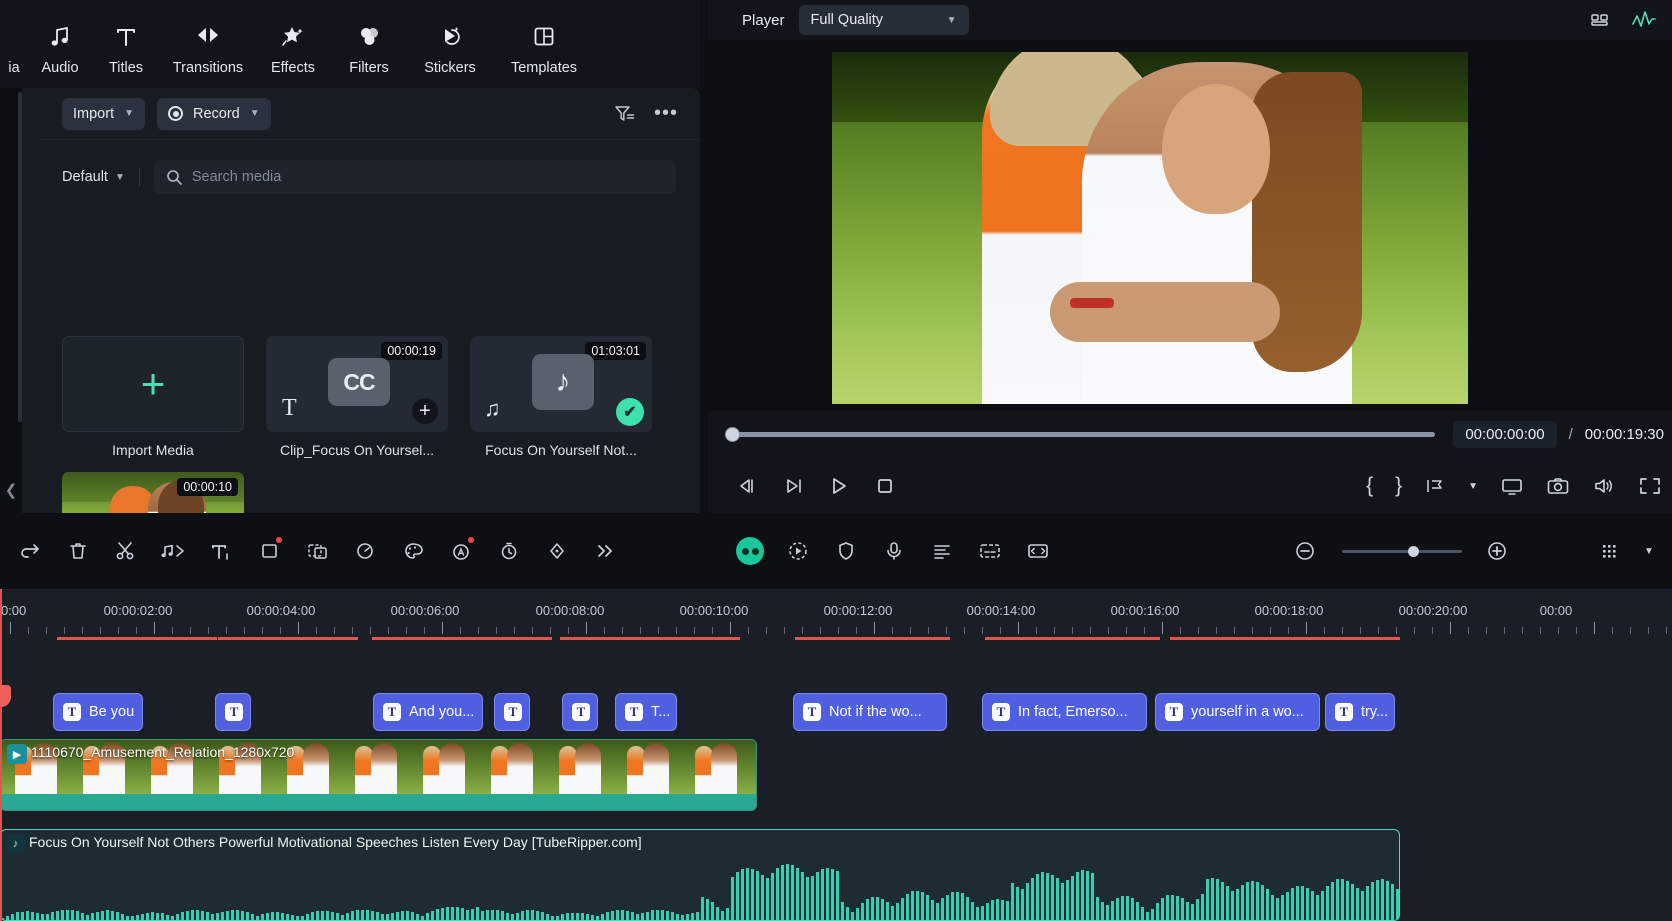  Describe the element at coordinates (214, 113) in the screenshot. I see `record-button: Record ▼` at that location.